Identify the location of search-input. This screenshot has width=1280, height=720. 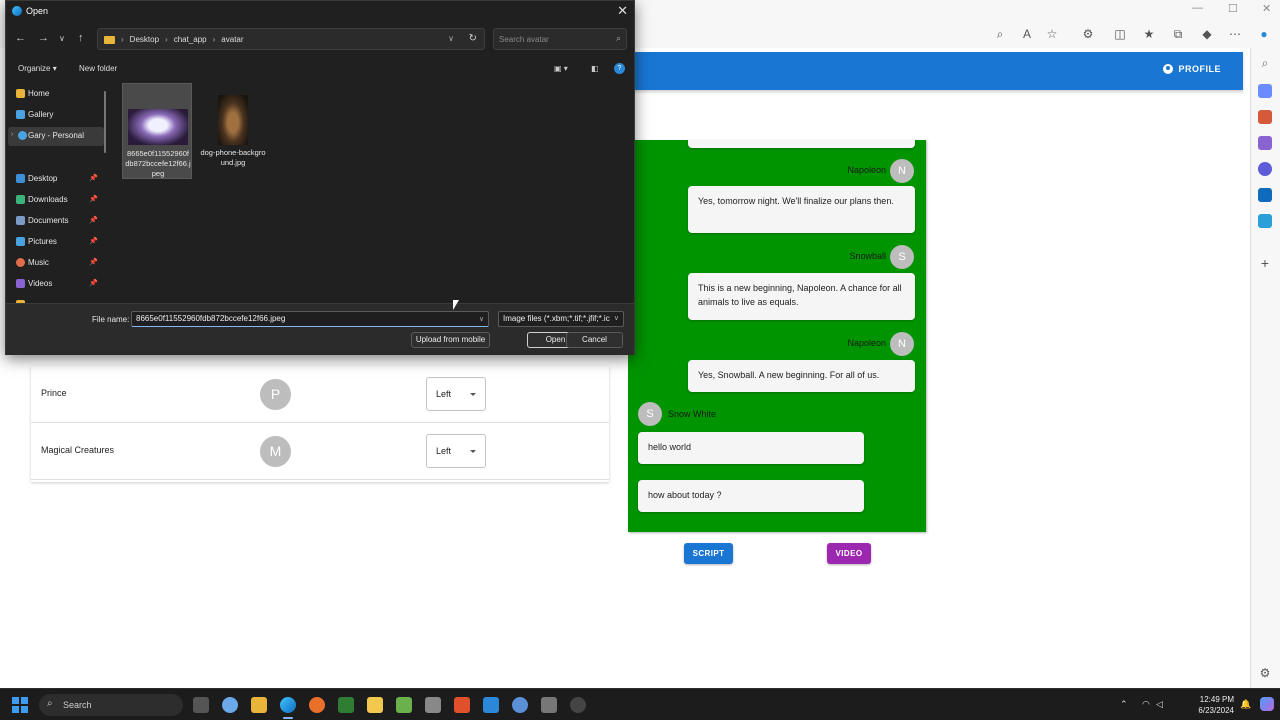
(554, 39).